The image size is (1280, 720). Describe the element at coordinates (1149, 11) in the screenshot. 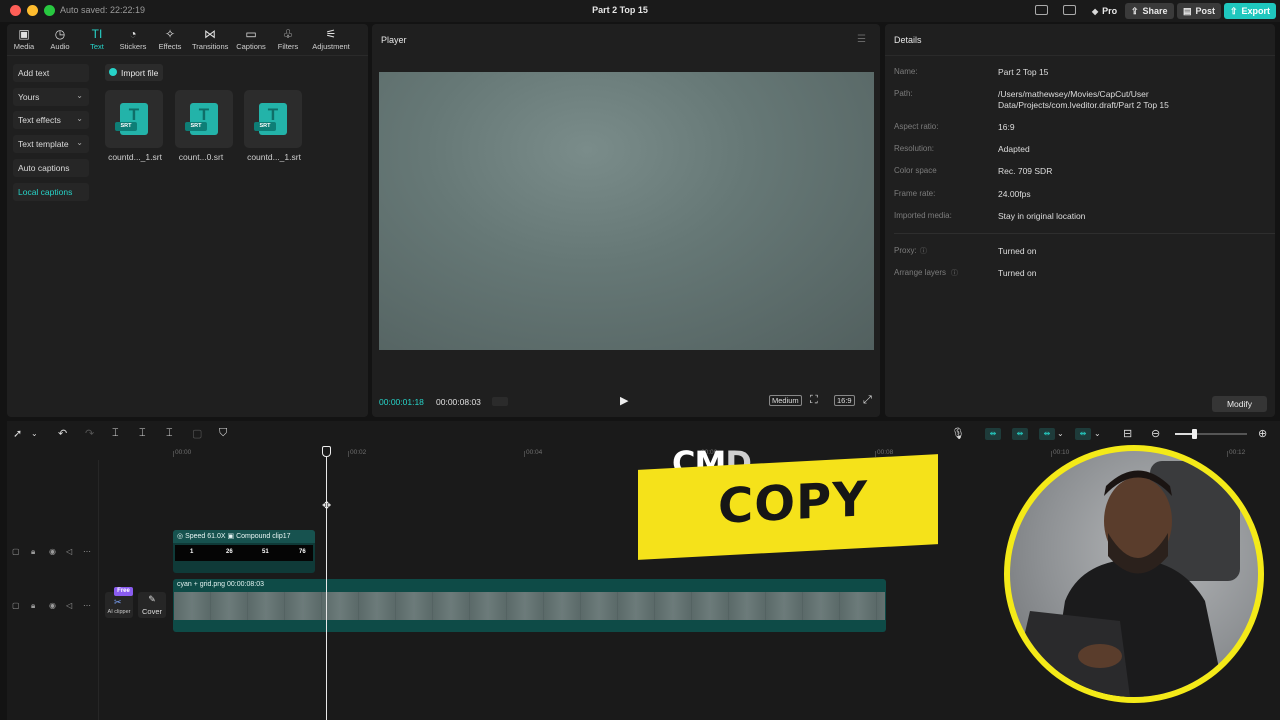

I see `share-button: ⇪ Share` at that location.